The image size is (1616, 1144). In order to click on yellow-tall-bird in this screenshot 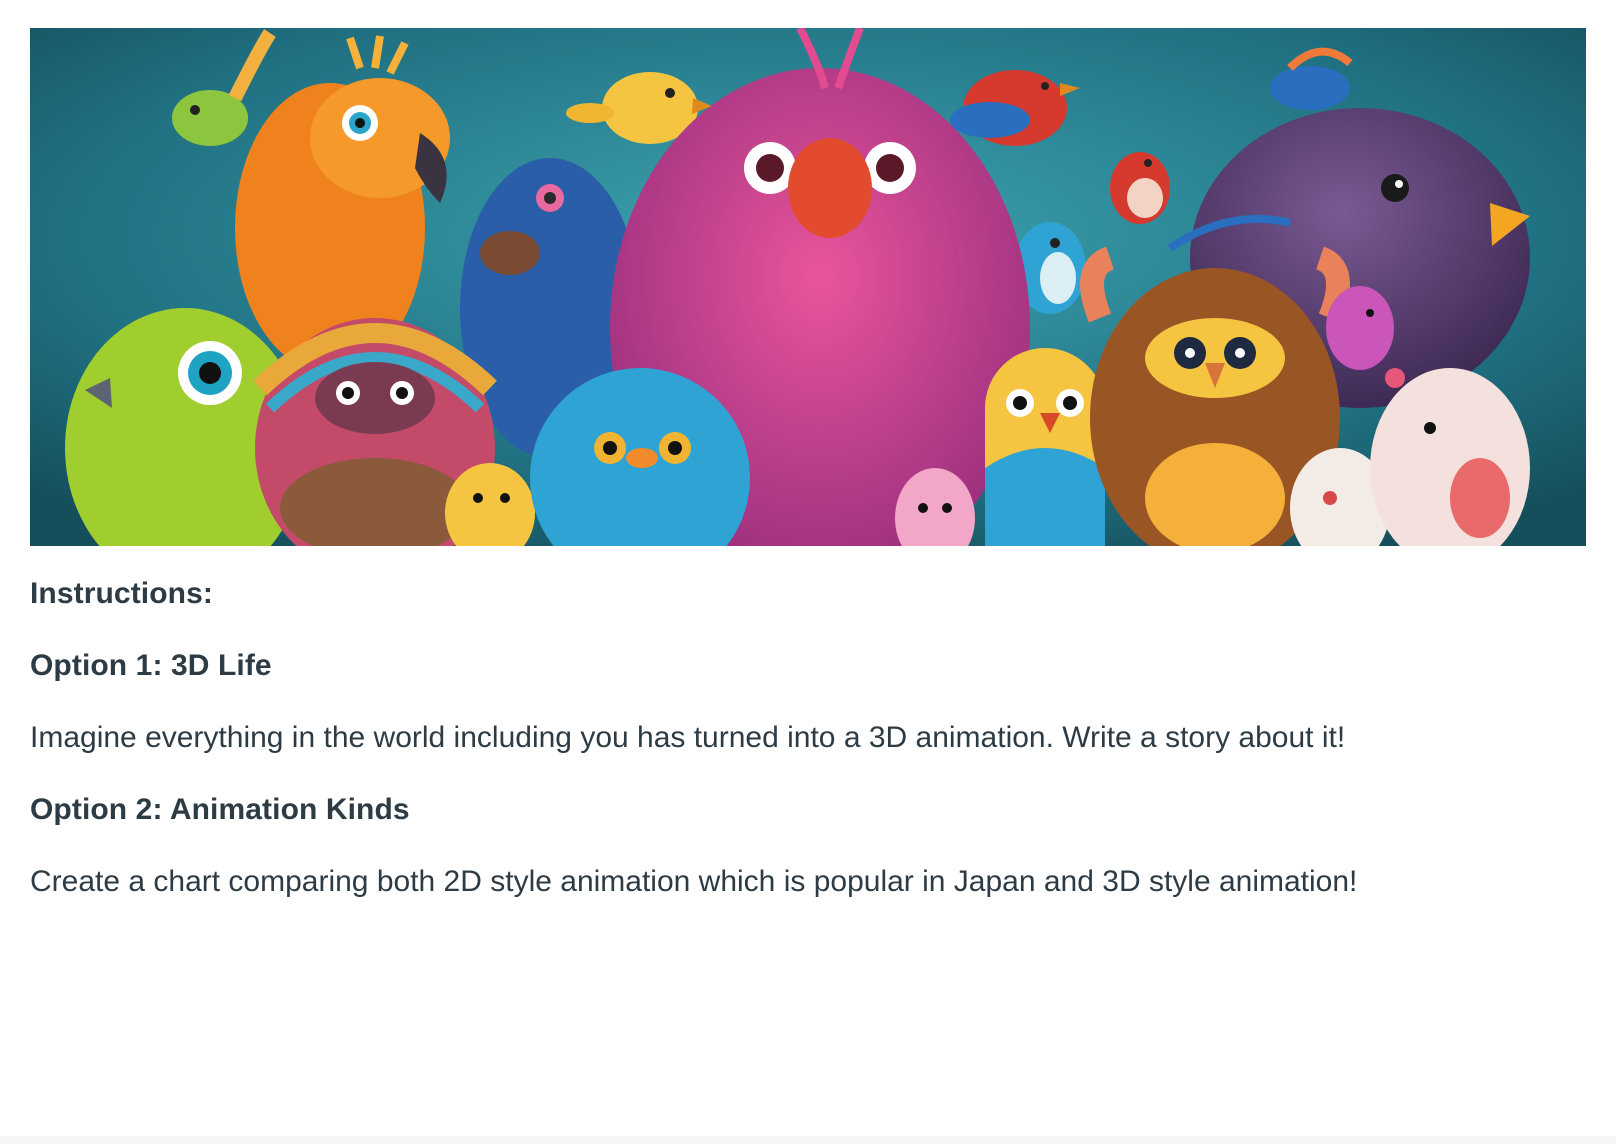, I will do `click(1045, 447)`.